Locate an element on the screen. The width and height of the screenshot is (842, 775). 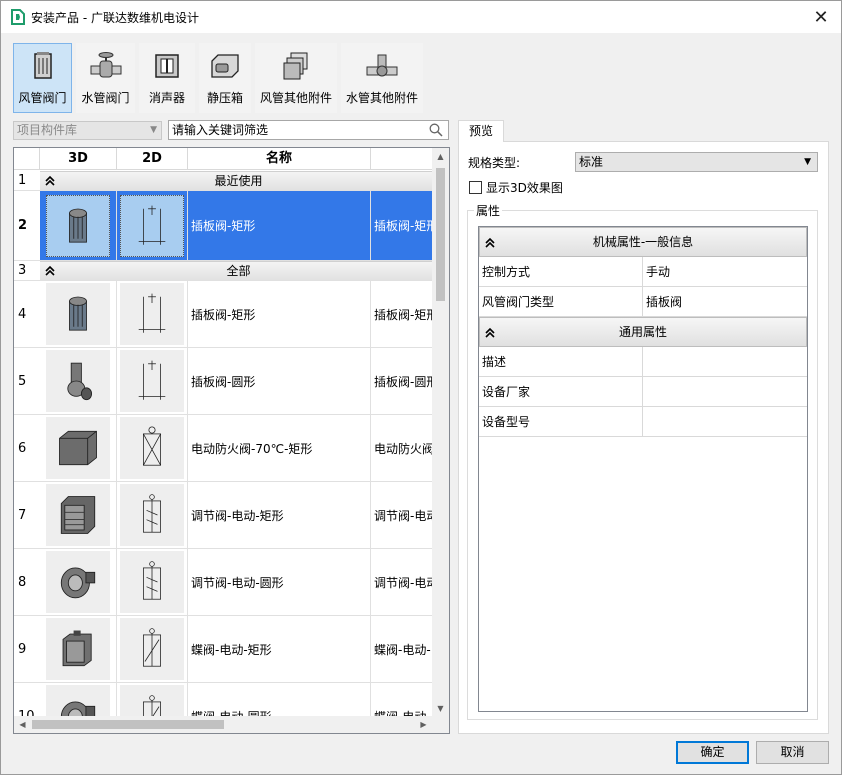
group-row: 1 最近使用 is located at coordinates (225, 181).